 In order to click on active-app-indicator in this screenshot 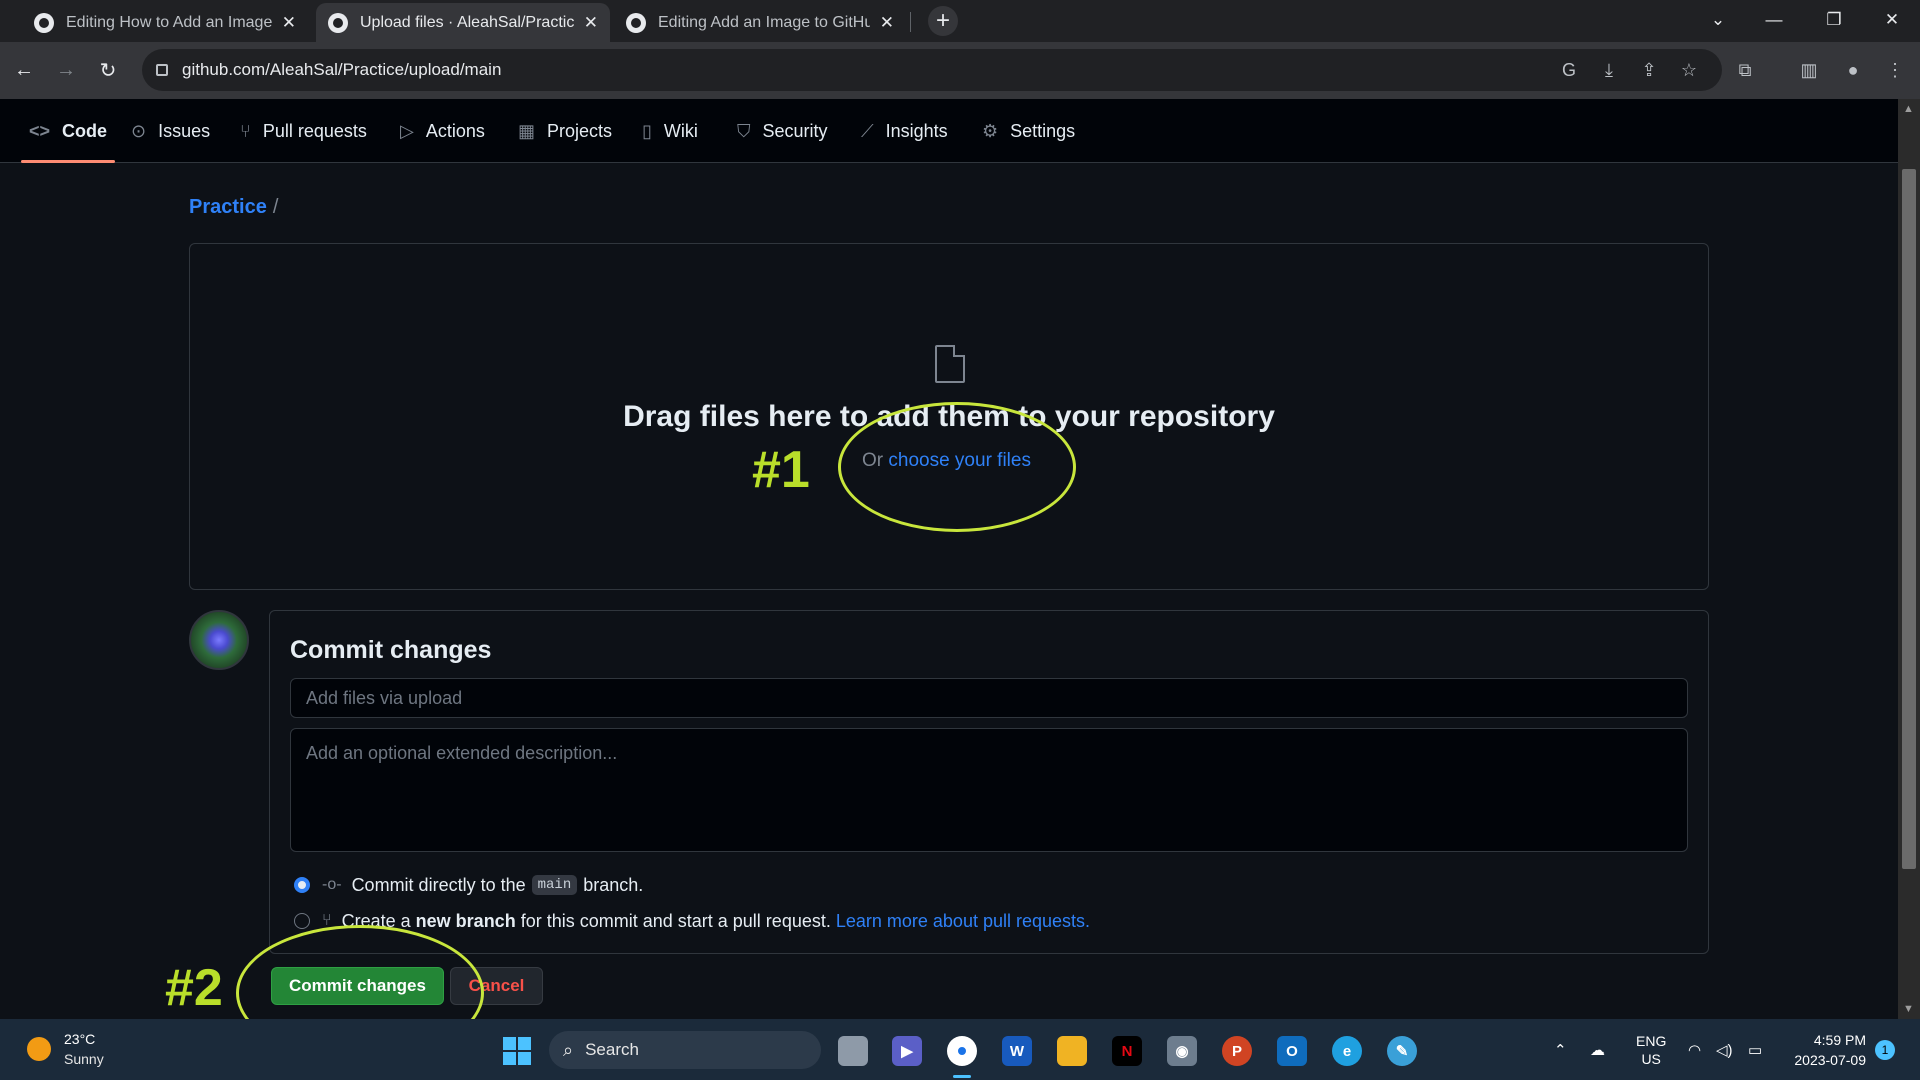, I will do `click(962, 1076)`.